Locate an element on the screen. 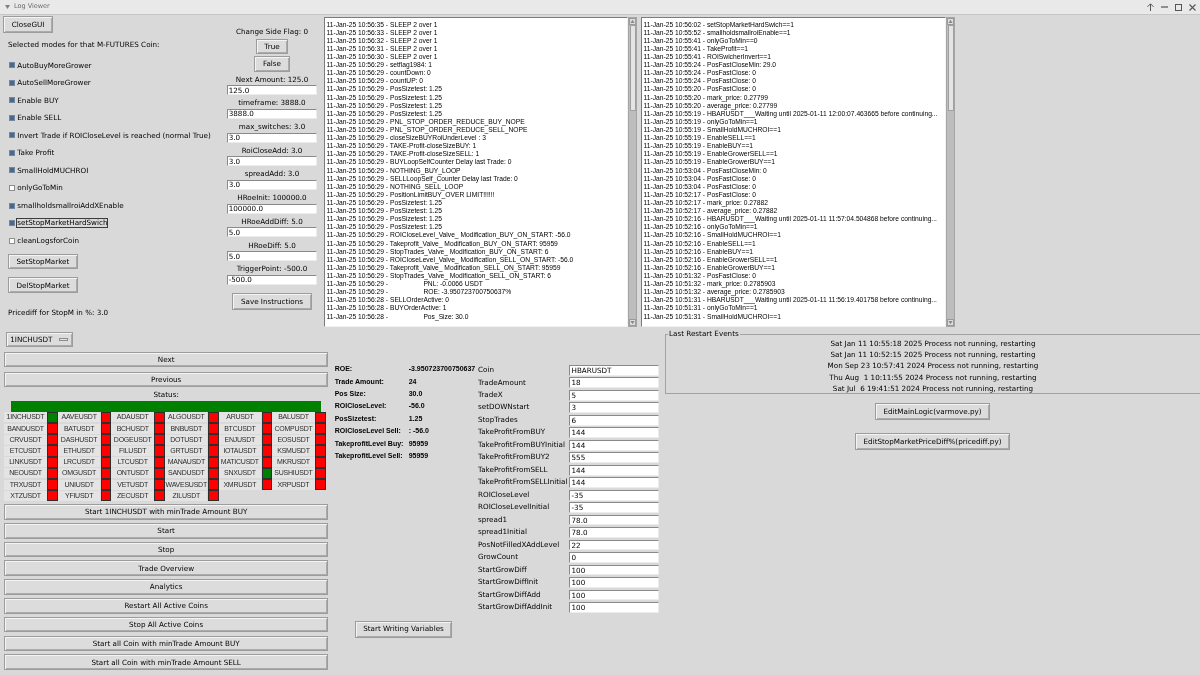 The width and height of the screenshot is (1200, 675). caret-icon is located at coordinates (7, 7).